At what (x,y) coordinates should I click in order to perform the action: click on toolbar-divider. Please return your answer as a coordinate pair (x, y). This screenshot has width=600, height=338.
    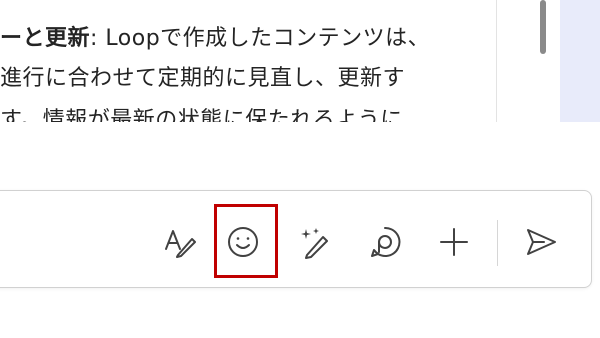
    Looking at the image, I should click on (497, 243).